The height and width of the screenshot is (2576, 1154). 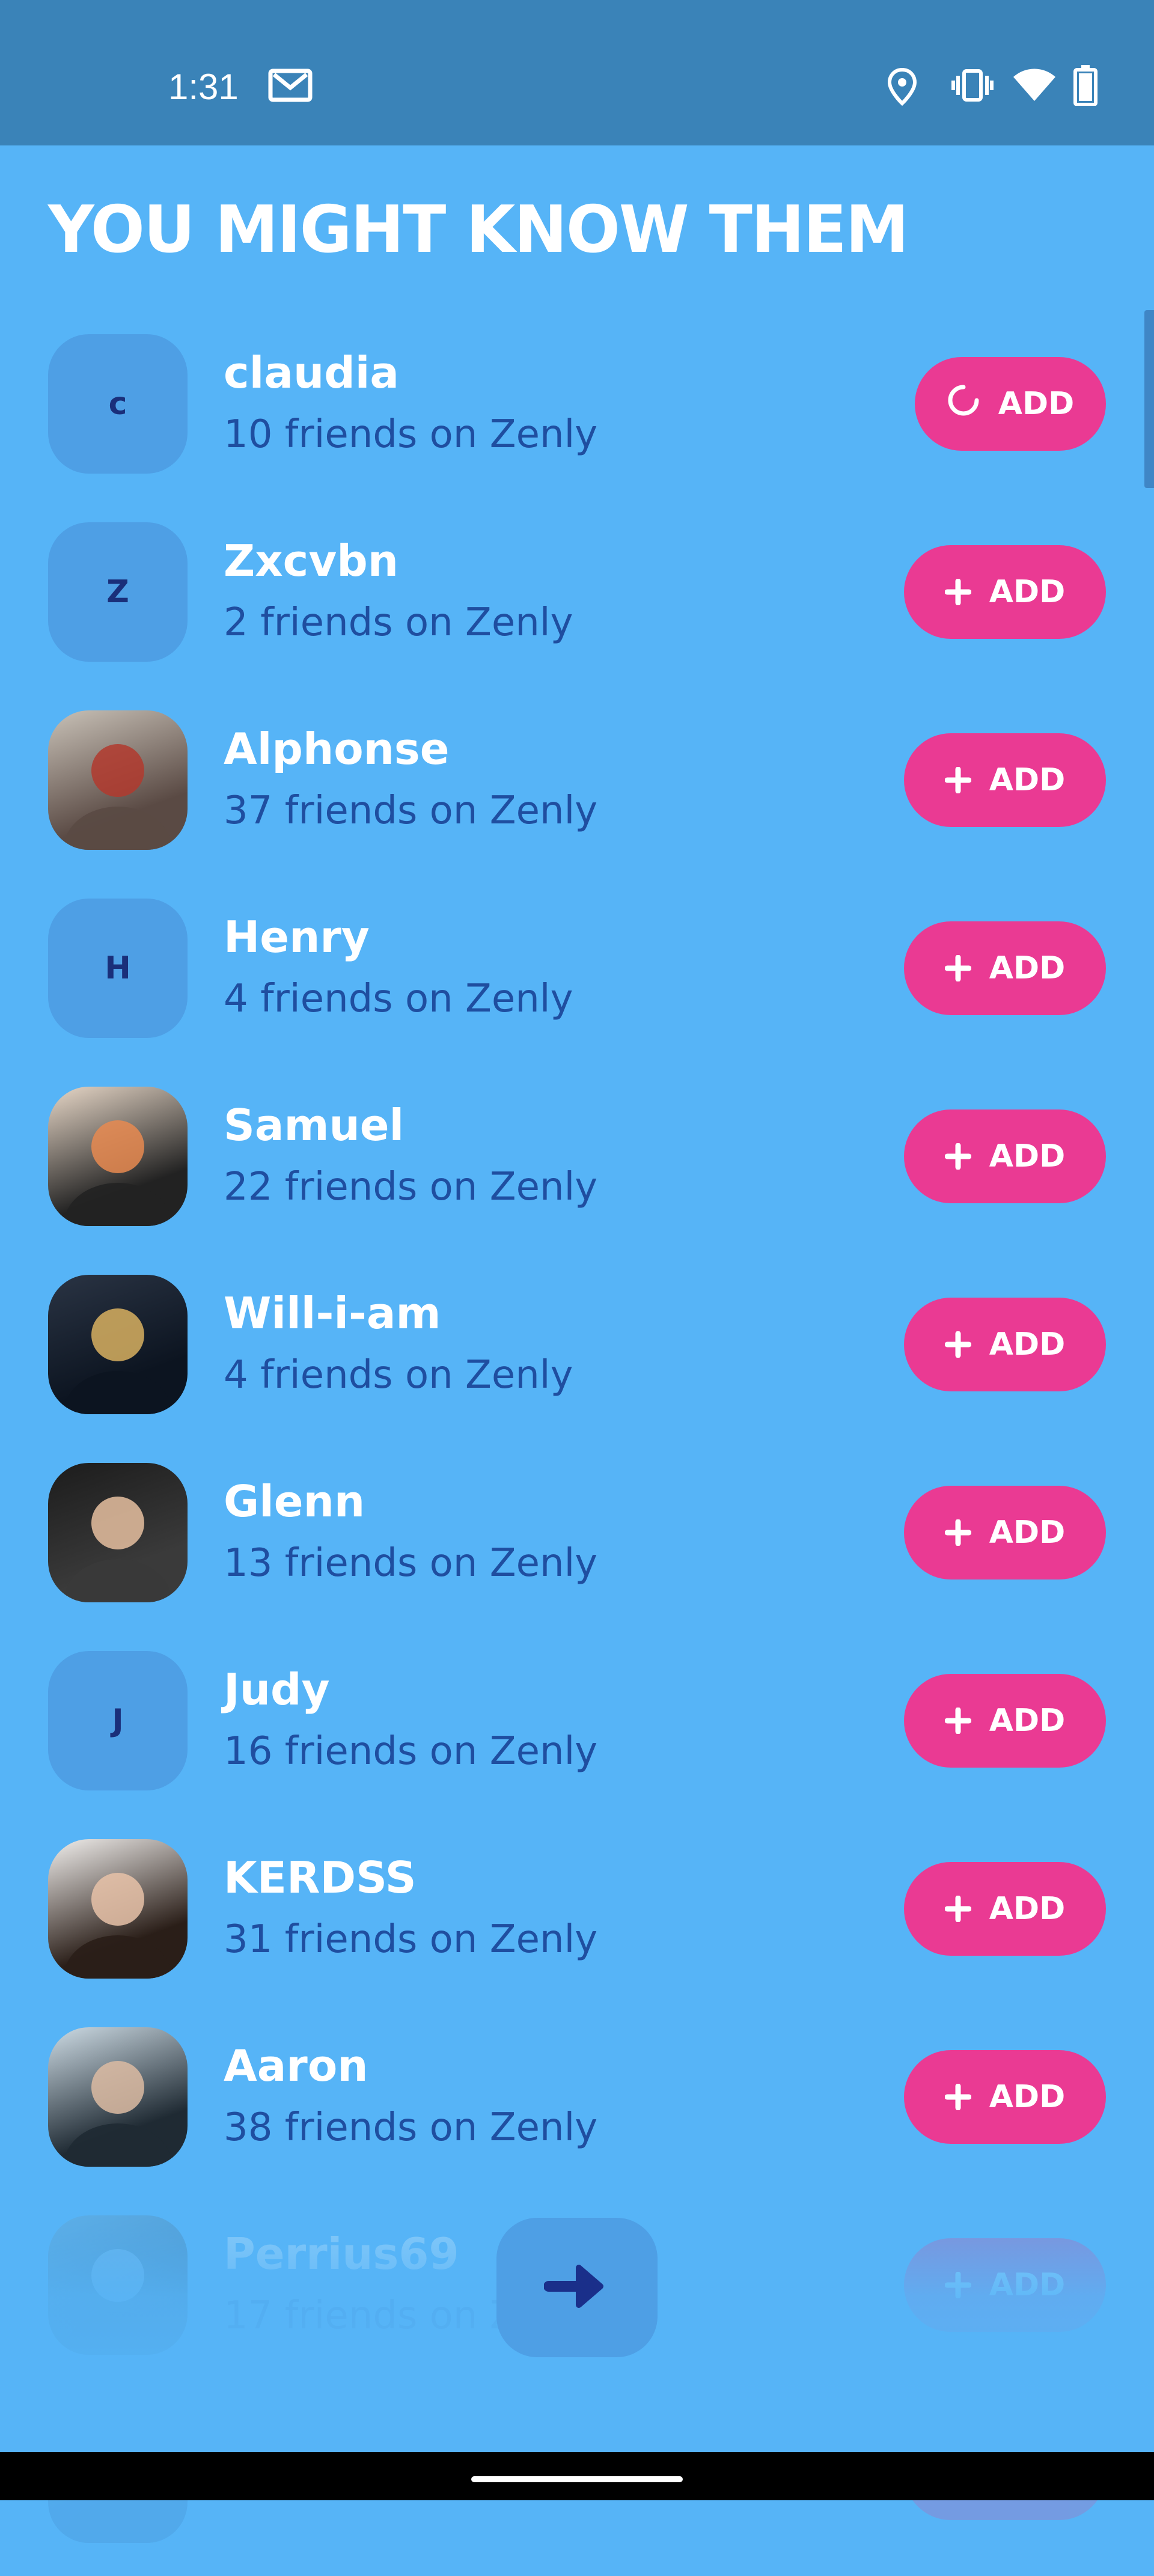 I want to click on avatar-initial: c, so click(x=117, y=404).